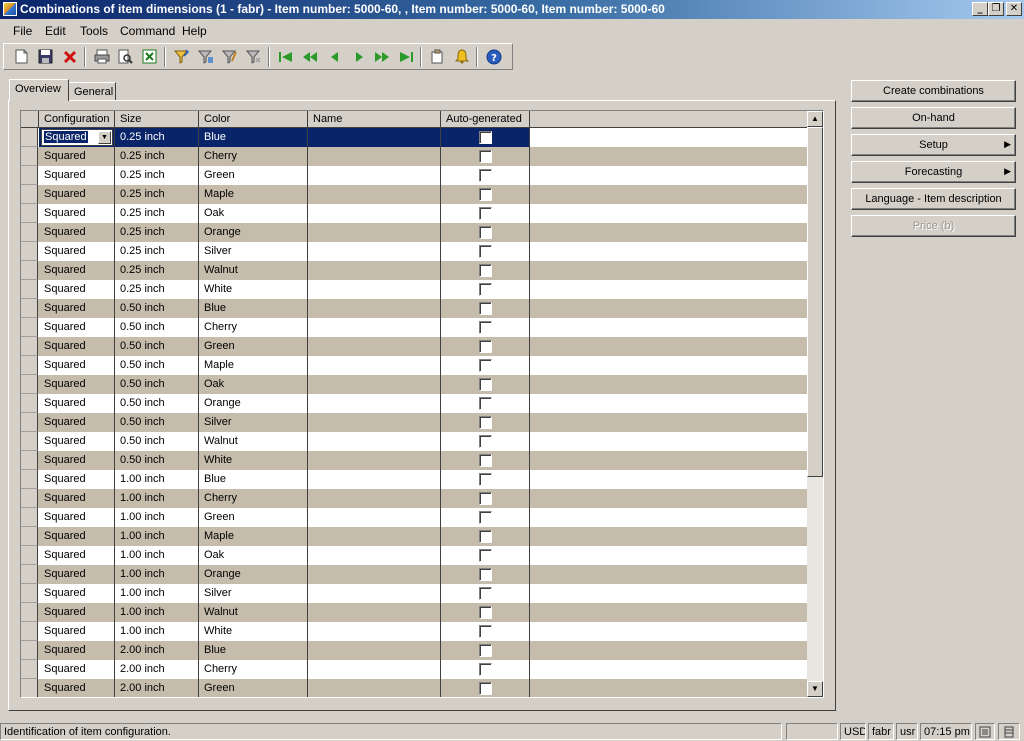  Describe the element at coordinates (359, 56) in the screenshot. I see `next-record-icon` at that location.